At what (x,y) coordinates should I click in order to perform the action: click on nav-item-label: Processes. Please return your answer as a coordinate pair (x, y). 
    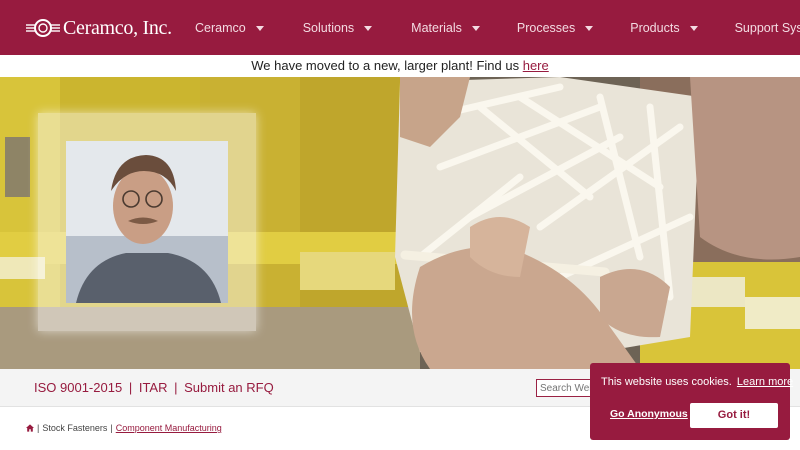
    Looking at the image, I should click on (546, 27).